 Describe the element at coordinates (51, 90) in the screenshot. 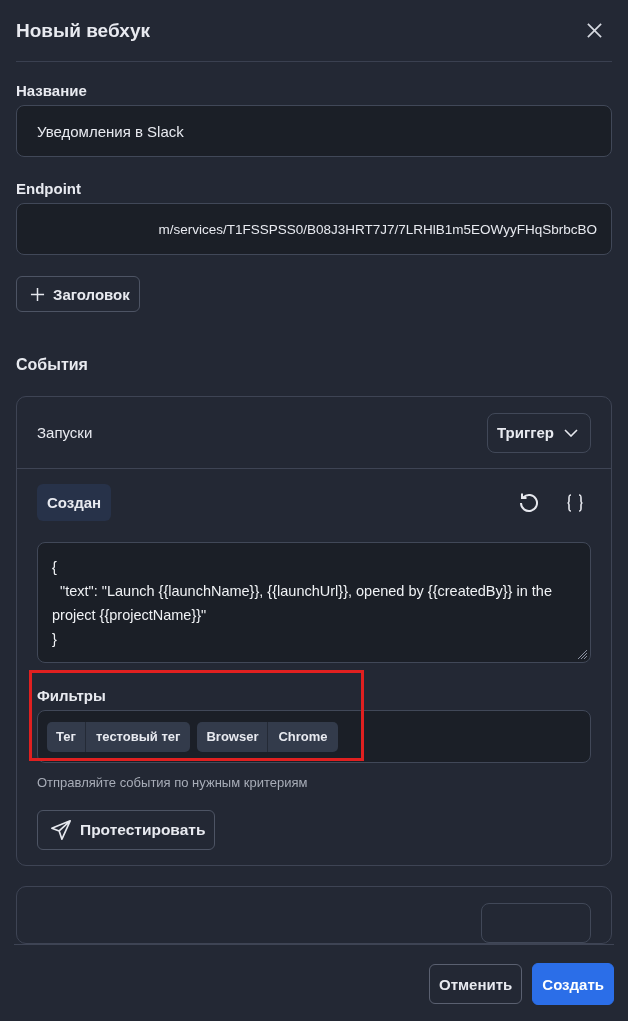

I see `field-label: Название` at that location.